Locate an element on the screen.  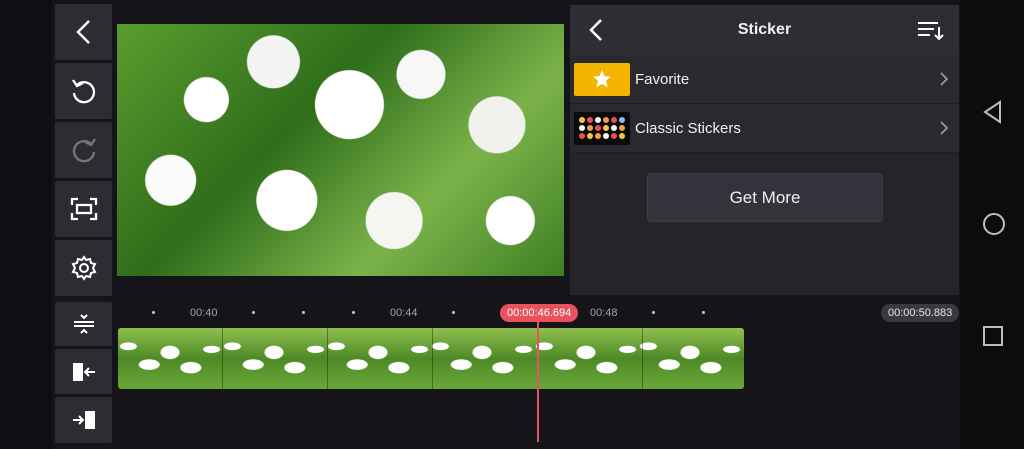
redo-icon is located at coordinates (84, 150).